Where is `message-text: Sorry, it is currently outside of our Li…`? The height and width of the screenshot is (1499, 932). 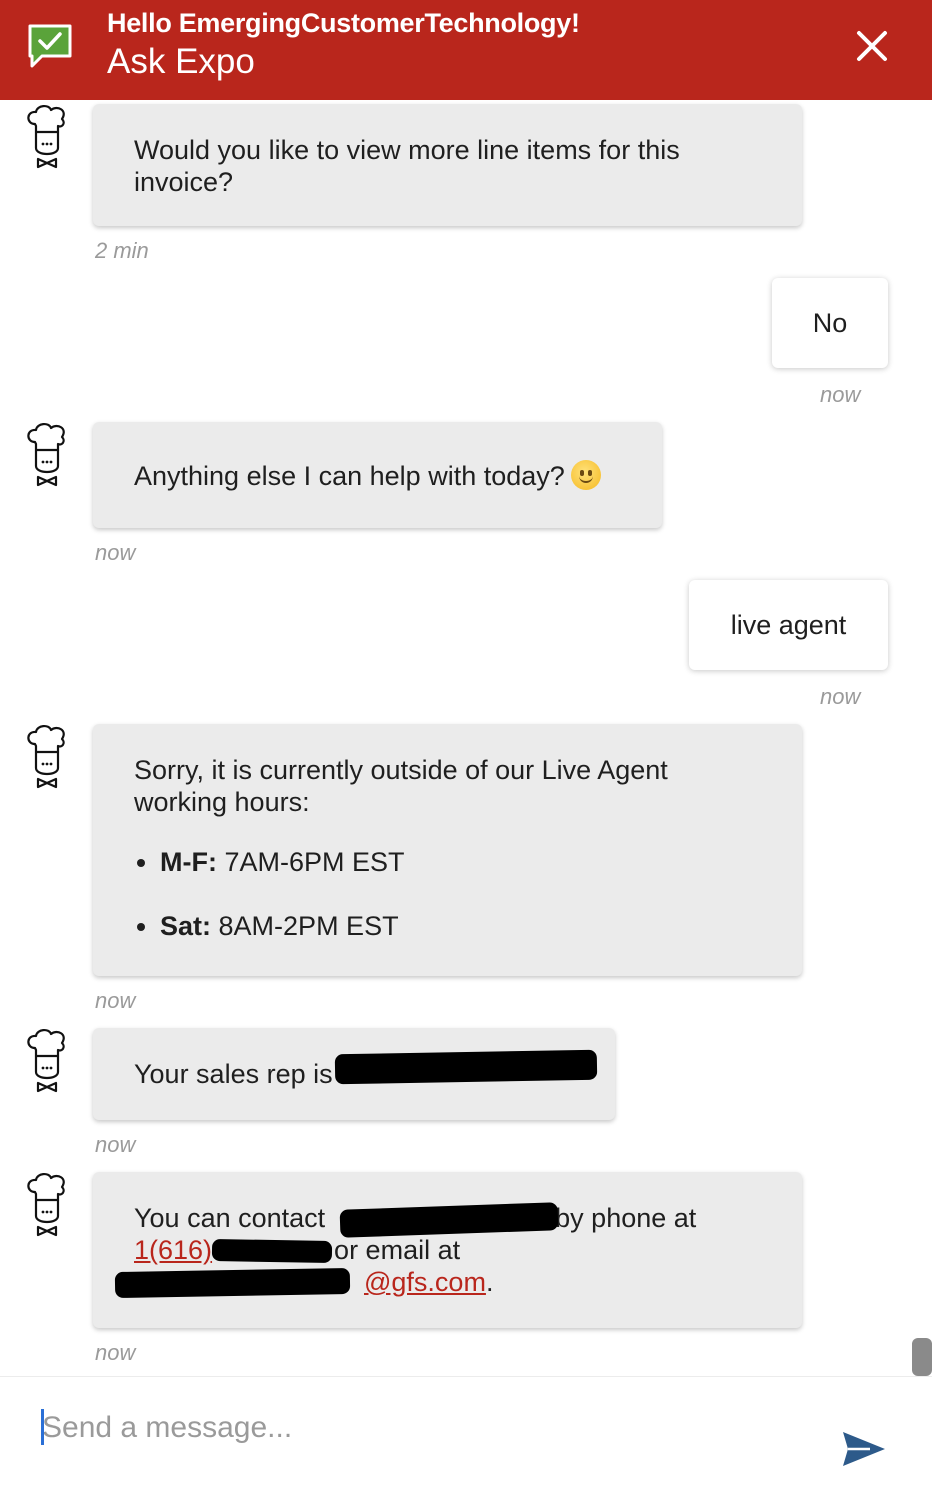 message-text: Sorry, it is currently outside of our Li… is located at coordinates (401, 770).